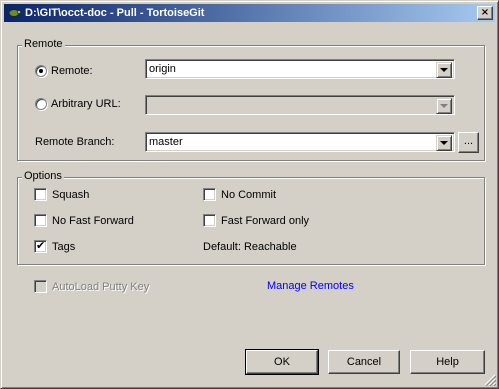 This screenshot has width=499, height=389. Describe the element at coordinates (444, 106) in the screenshot. I see `arbitrary-url-arrow-icon` at that location.